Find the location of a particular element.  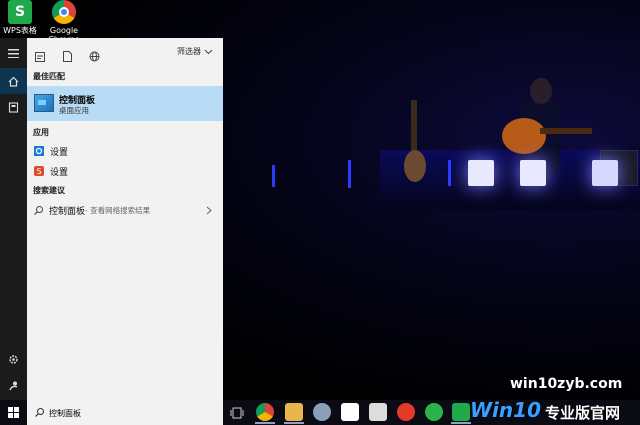

taskbar-file-explorer-icon is located at coordinates (294, 412).